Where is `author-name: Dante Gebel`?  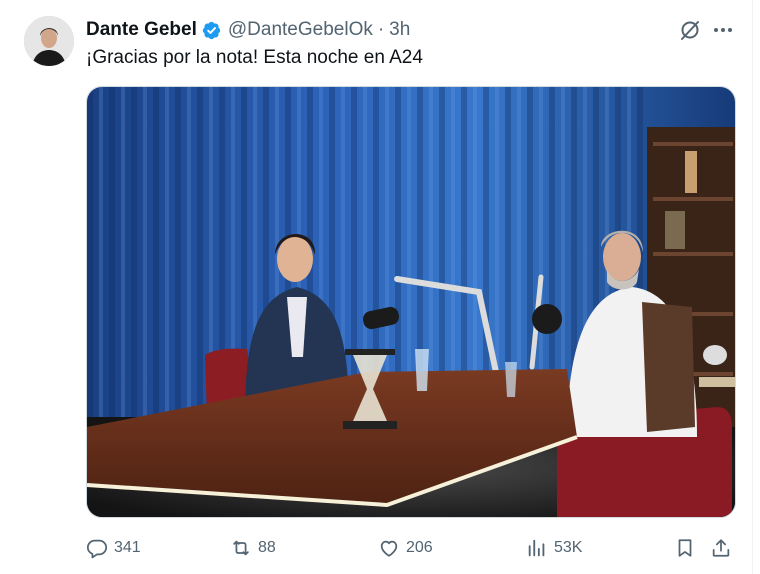
author-name: Dante Gebel is located at coordinates (141, 30).